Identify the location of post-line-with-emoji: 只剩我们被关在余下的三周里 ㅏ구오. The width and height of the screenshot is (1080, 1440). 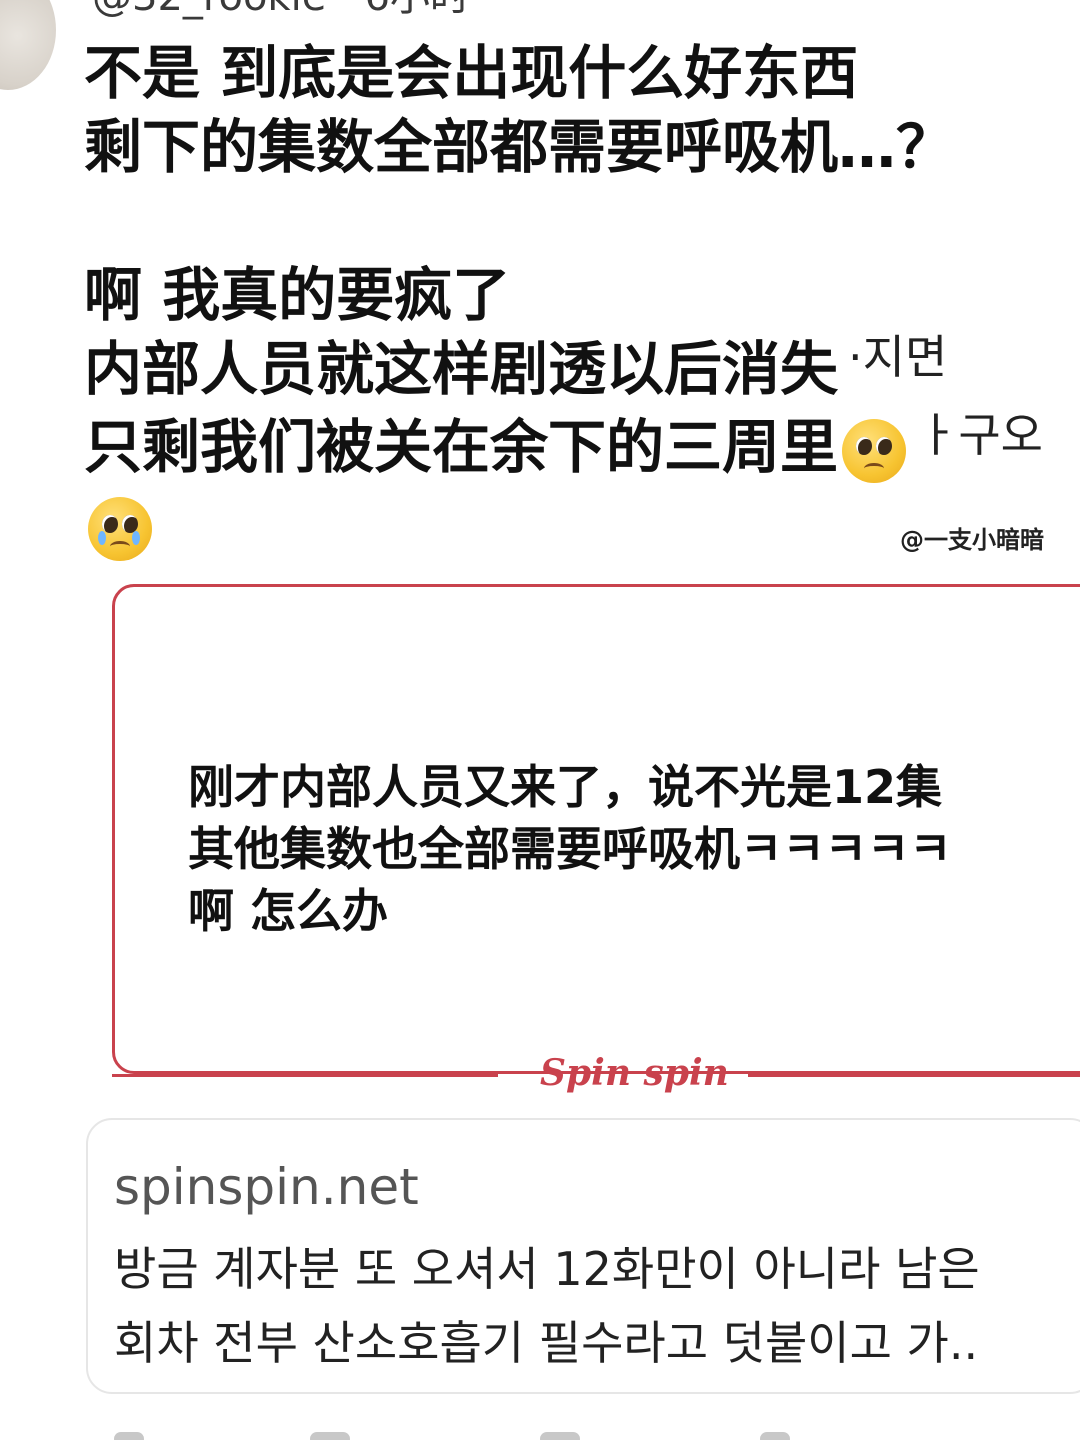
(582, 448).